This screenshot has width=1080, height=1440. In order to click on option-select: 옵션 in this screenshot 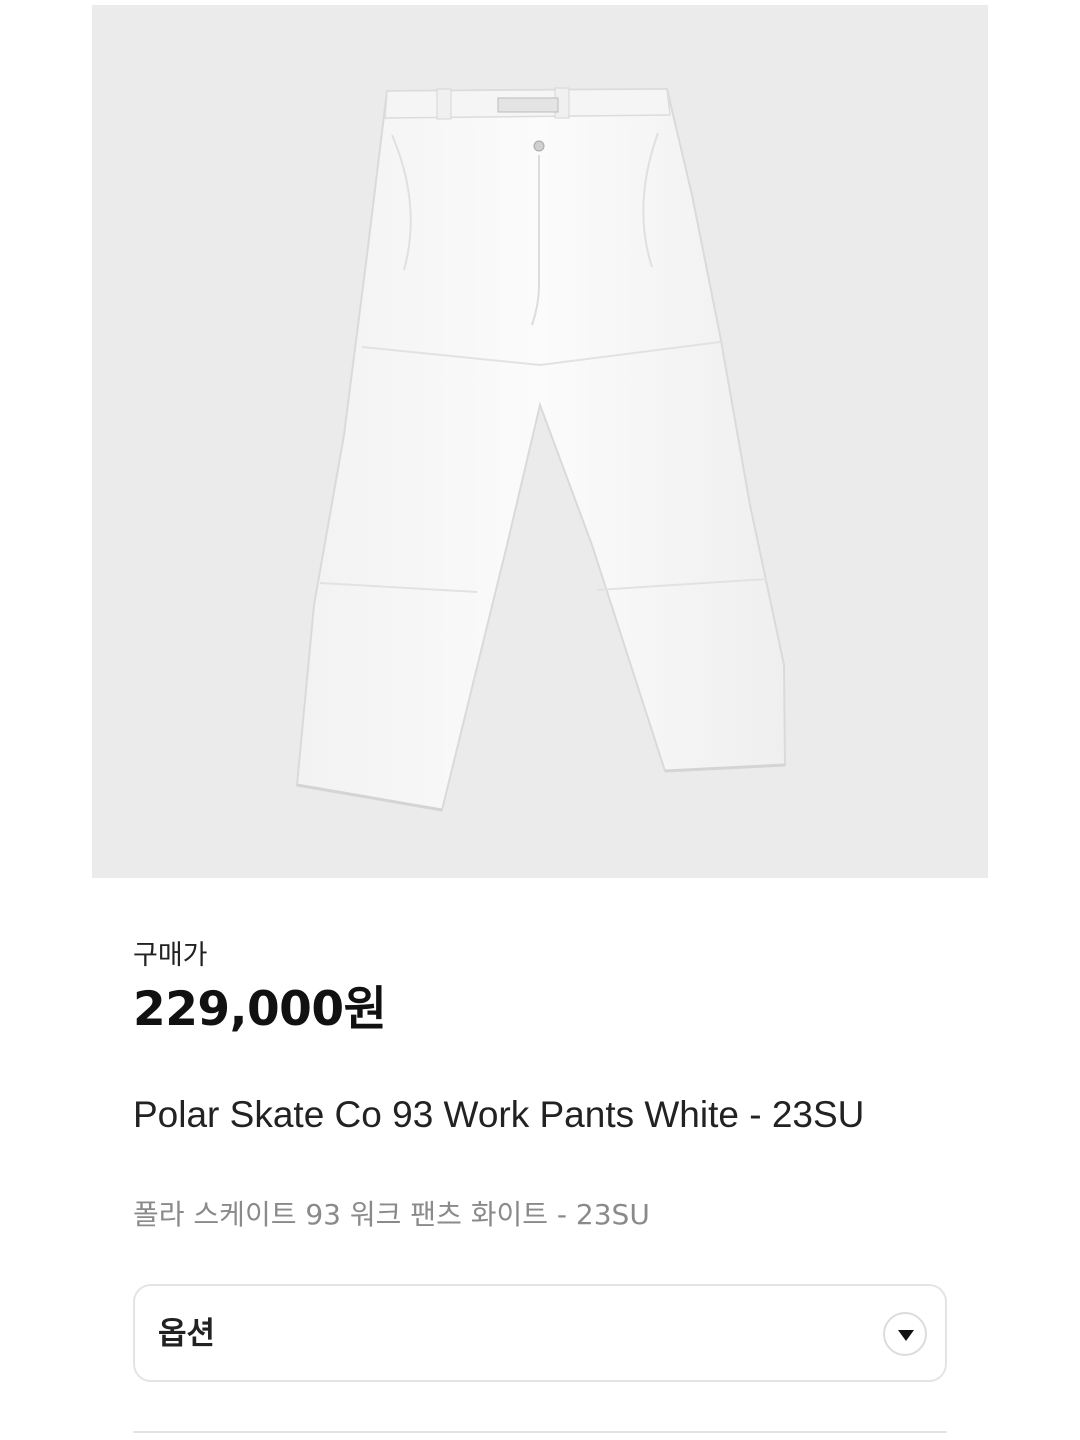, I will do `click(540, 1333)`.